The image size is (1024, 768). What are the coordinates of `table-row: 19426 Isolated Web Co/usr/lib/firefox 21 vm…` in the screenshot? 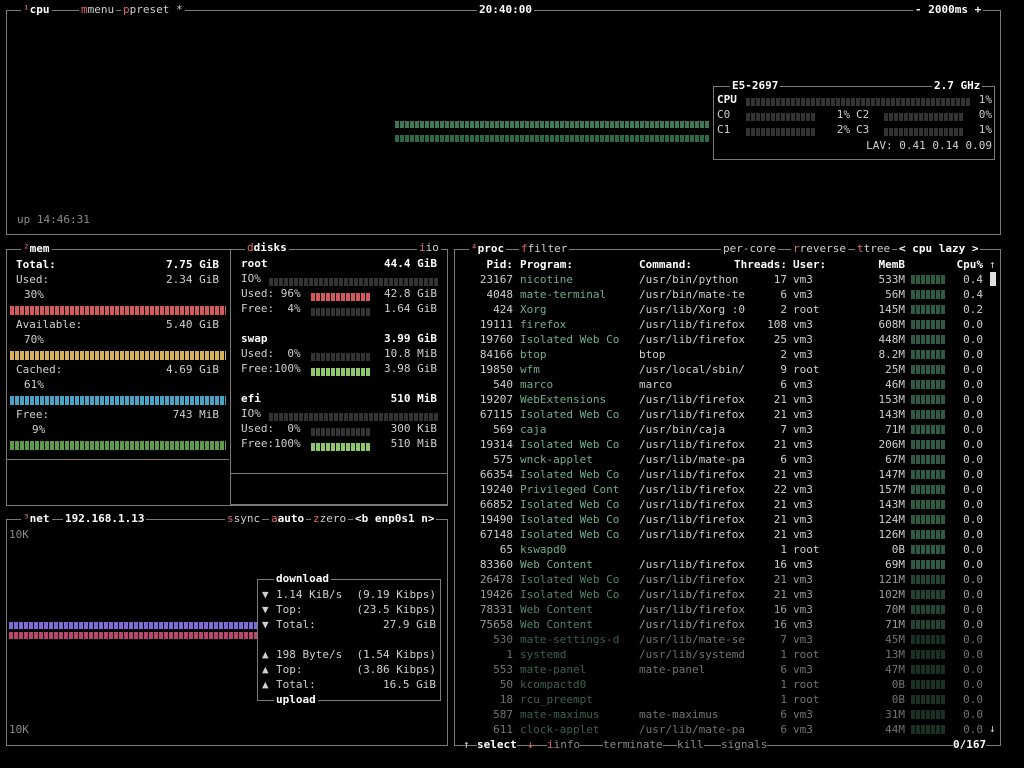 It's located at (720, 594).